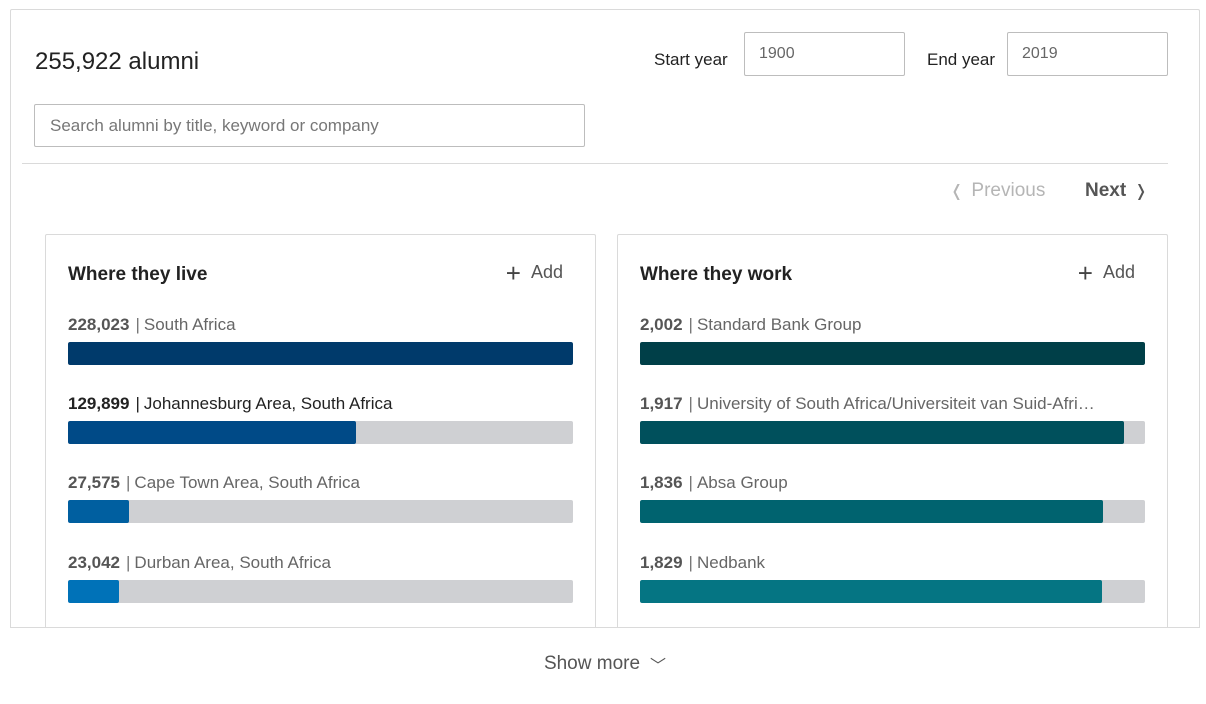 This screenshot has width=1206, height=704. I want to click on next-button: Next ❭, so click(1116, 191).